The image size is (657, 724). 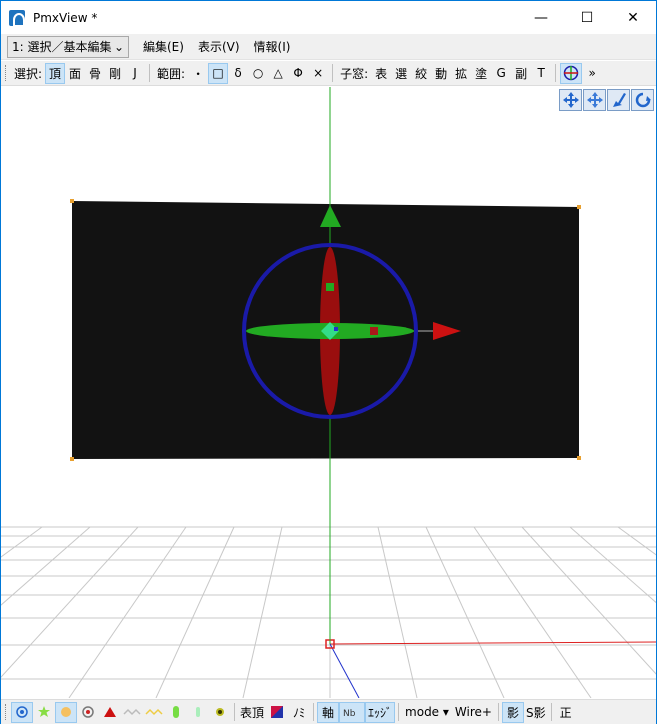 I want to click on show-light-button, so click(x=66, y=712).